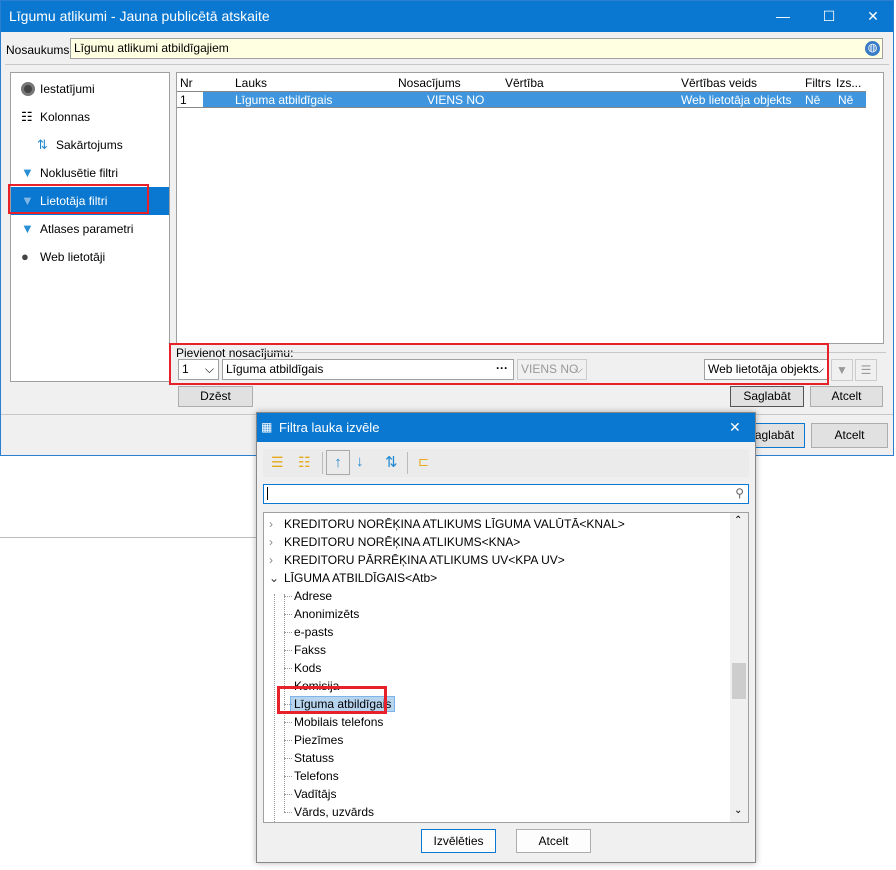  What do you see at coordinates (316, 776) in the screenshot?
I see `tree-item-label: Telefons` at bounding box center [316, 776].